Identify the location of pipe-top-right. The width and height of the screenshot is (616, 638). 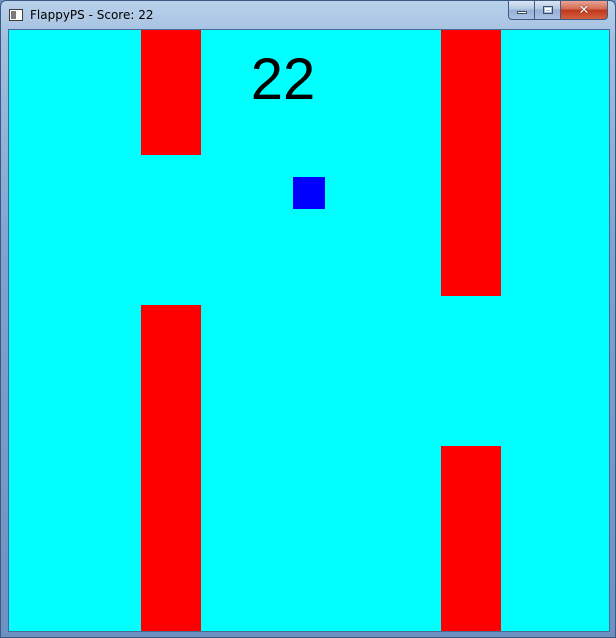
(471, 163).